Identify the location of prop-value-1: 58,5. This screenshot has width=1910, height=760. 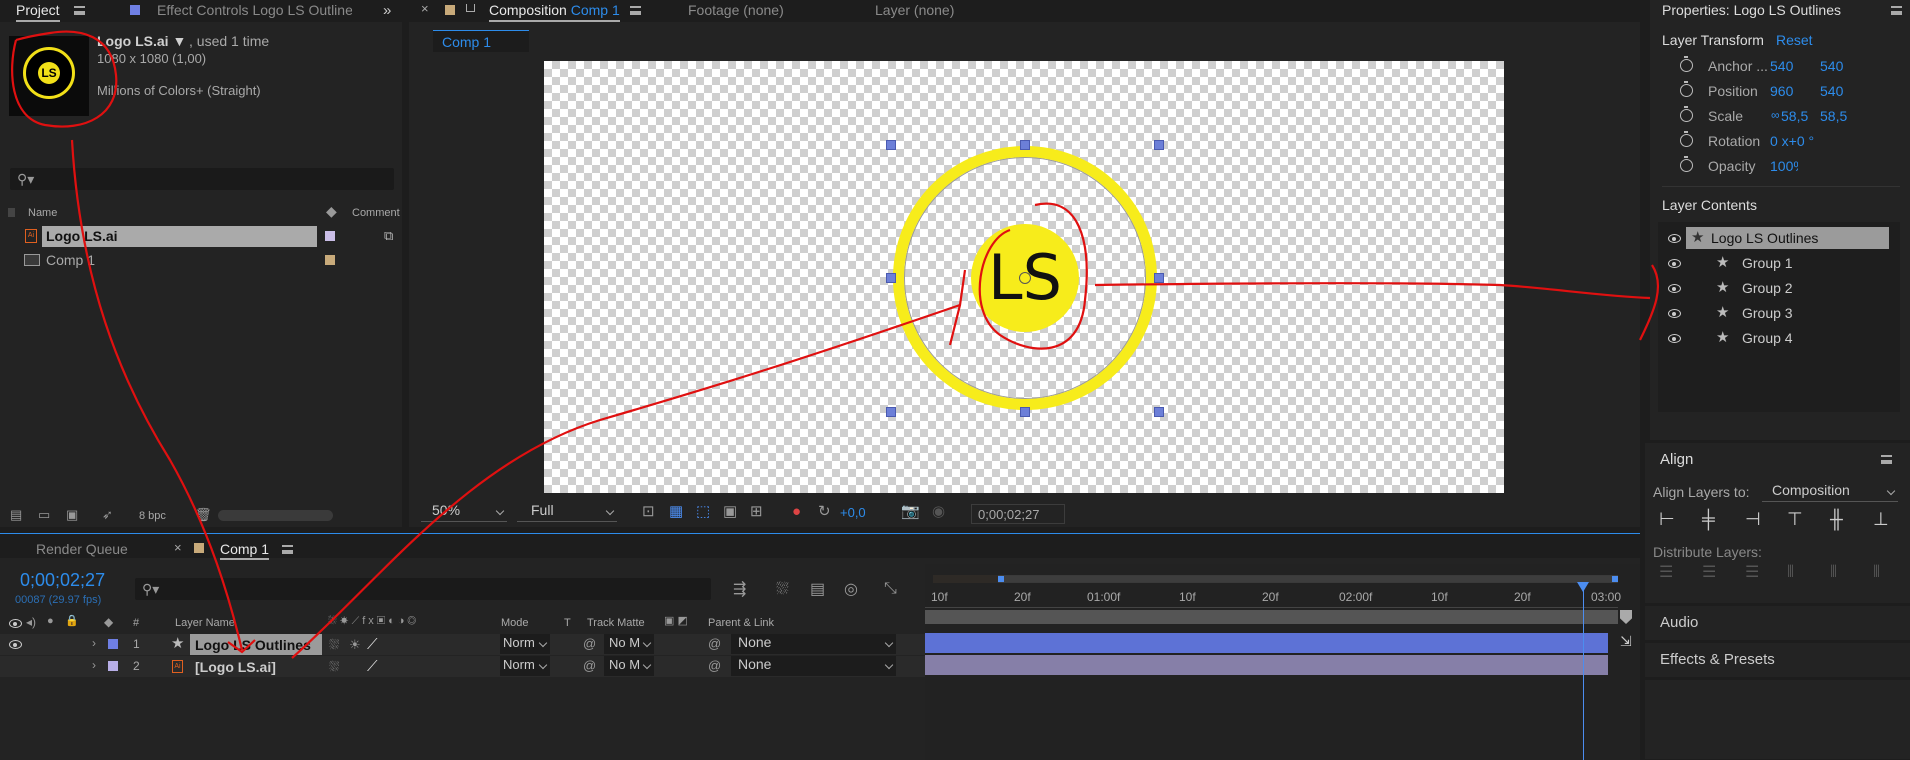
(1796, 116).